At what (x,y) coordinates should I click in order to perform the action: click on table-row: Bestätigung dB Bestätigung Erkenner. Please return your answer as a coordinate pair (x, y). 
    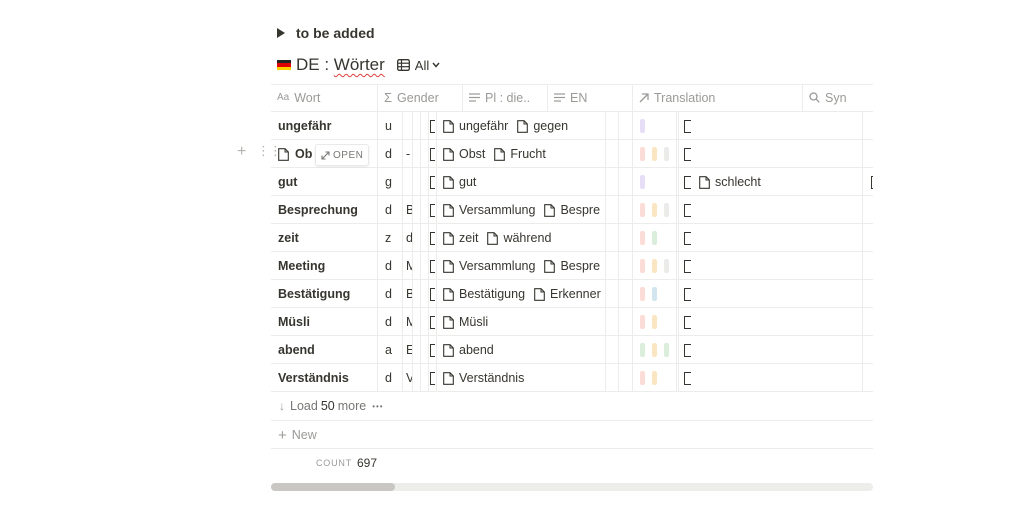
    Looking at the image, I should click on (572, 294).